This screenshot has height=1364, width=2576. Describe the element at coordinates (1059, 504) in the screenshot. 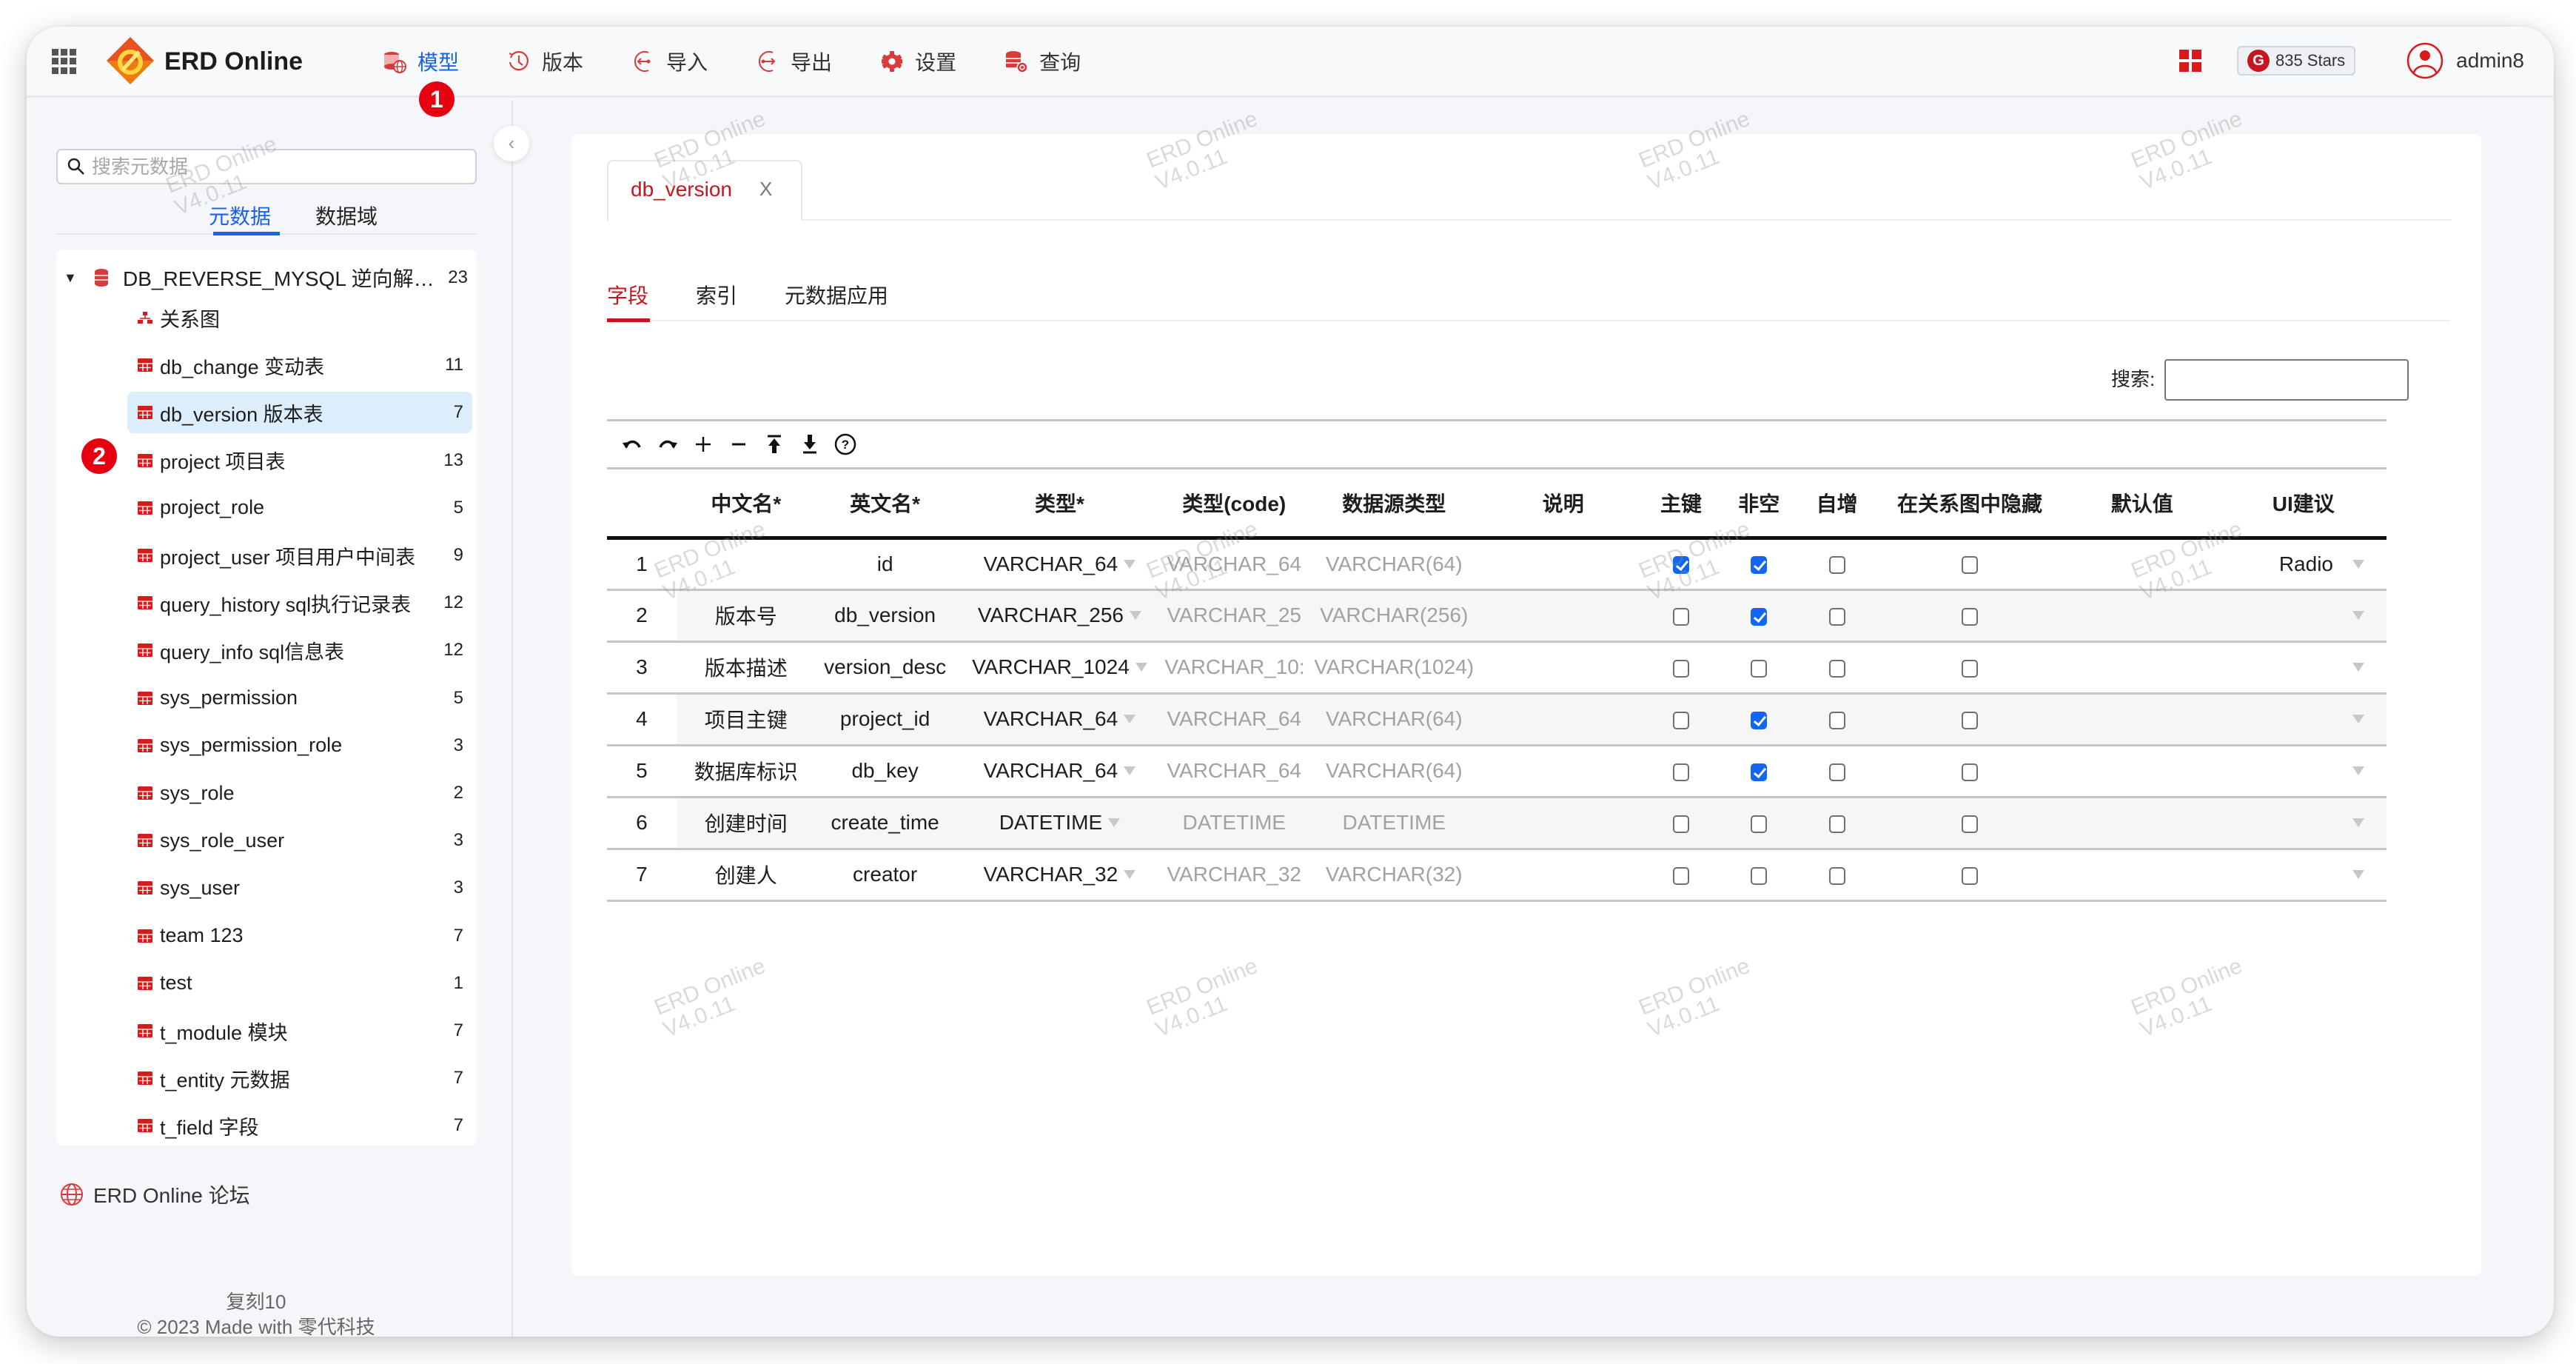

I see `column-header: 类型*` at that location.